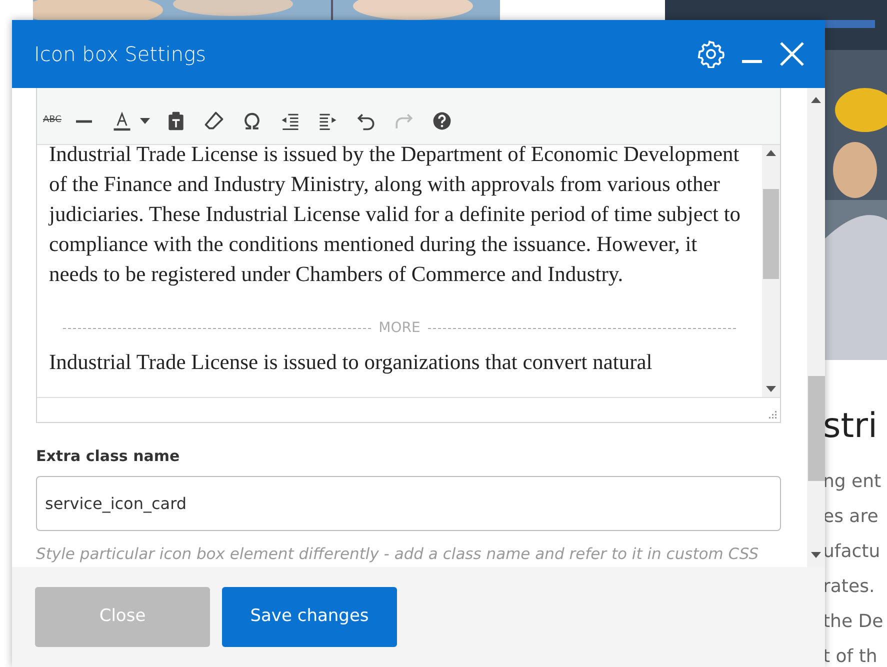 This screenshot has width=887, height=667. Describe the element at coordinates (214, 121) in the screenshot. I see `eraser-icon` at that location.